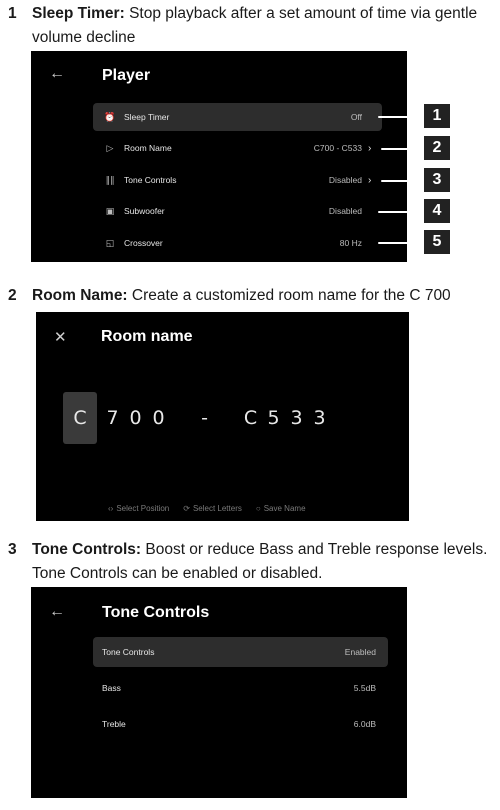  Describe the element at coordinates (111, 688) in the screenshot. I see `row-label: Bass` at that location.